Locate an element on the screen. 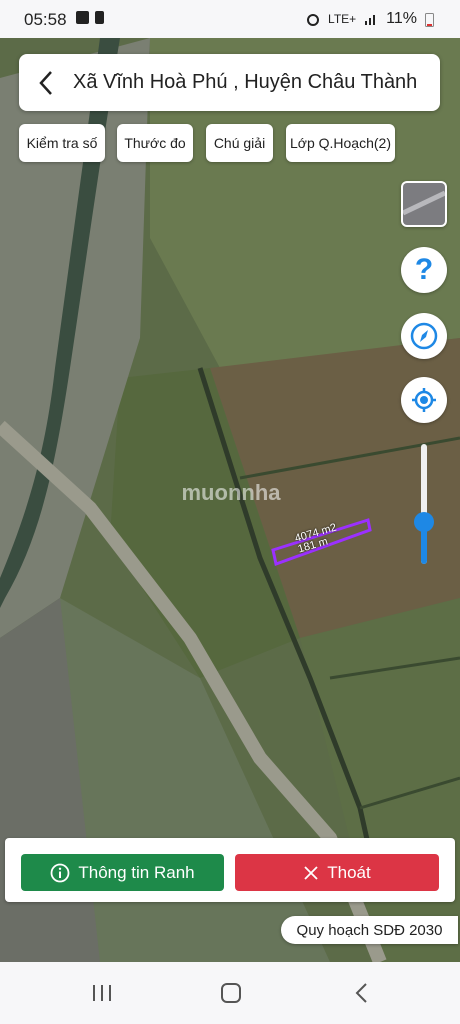 This screenshot has height=1024, width=460. info-button: Thông tin Ranh is located at coordinates (122, 872).